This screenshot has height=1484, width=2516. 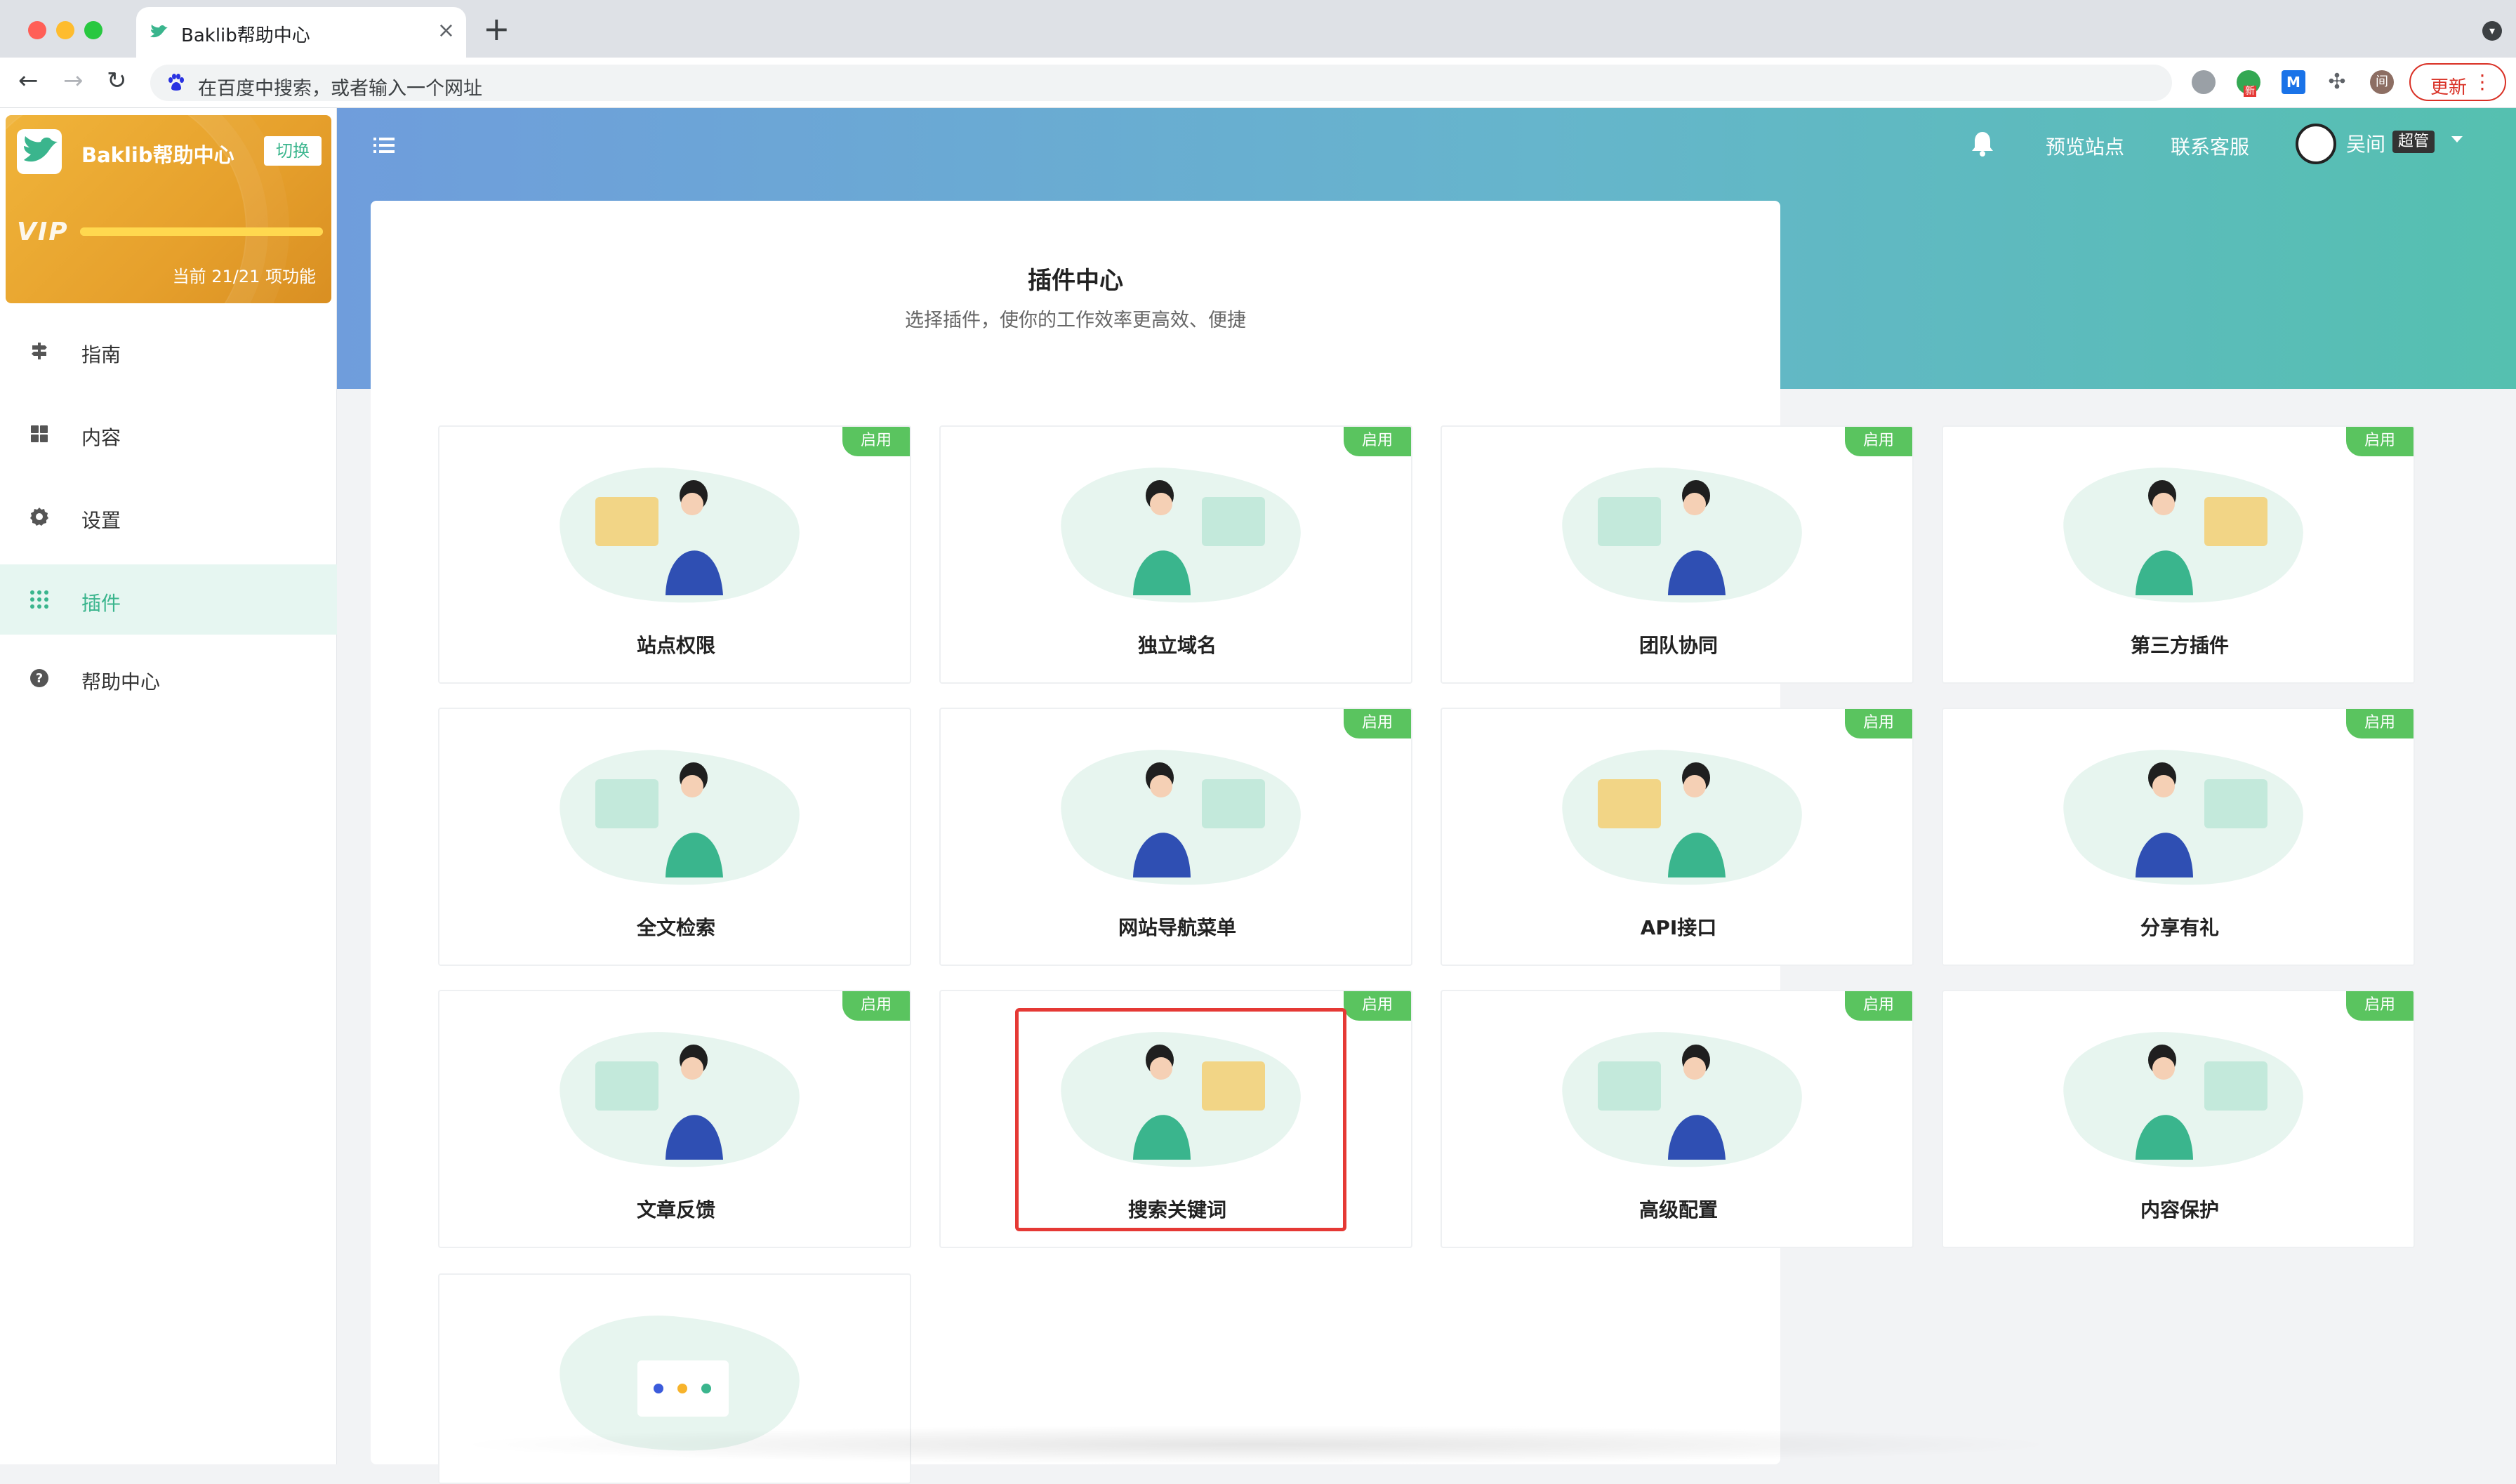 I want to click on sidebar-item-plugins: 插件, so click(x=168, y=599).